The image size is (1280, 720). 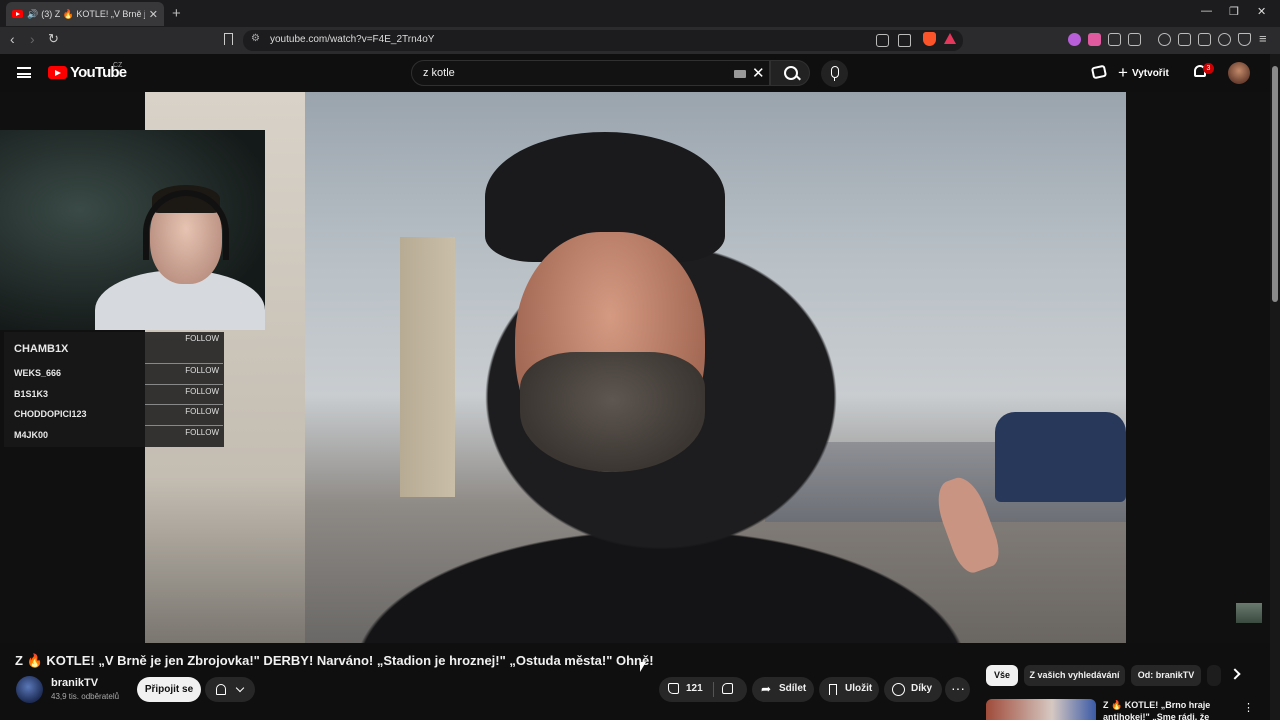 What do you see at coordinates (758, 73) in the screenshot?
I see `clear-search-icon: ✕` at bounding box center [758, 73].